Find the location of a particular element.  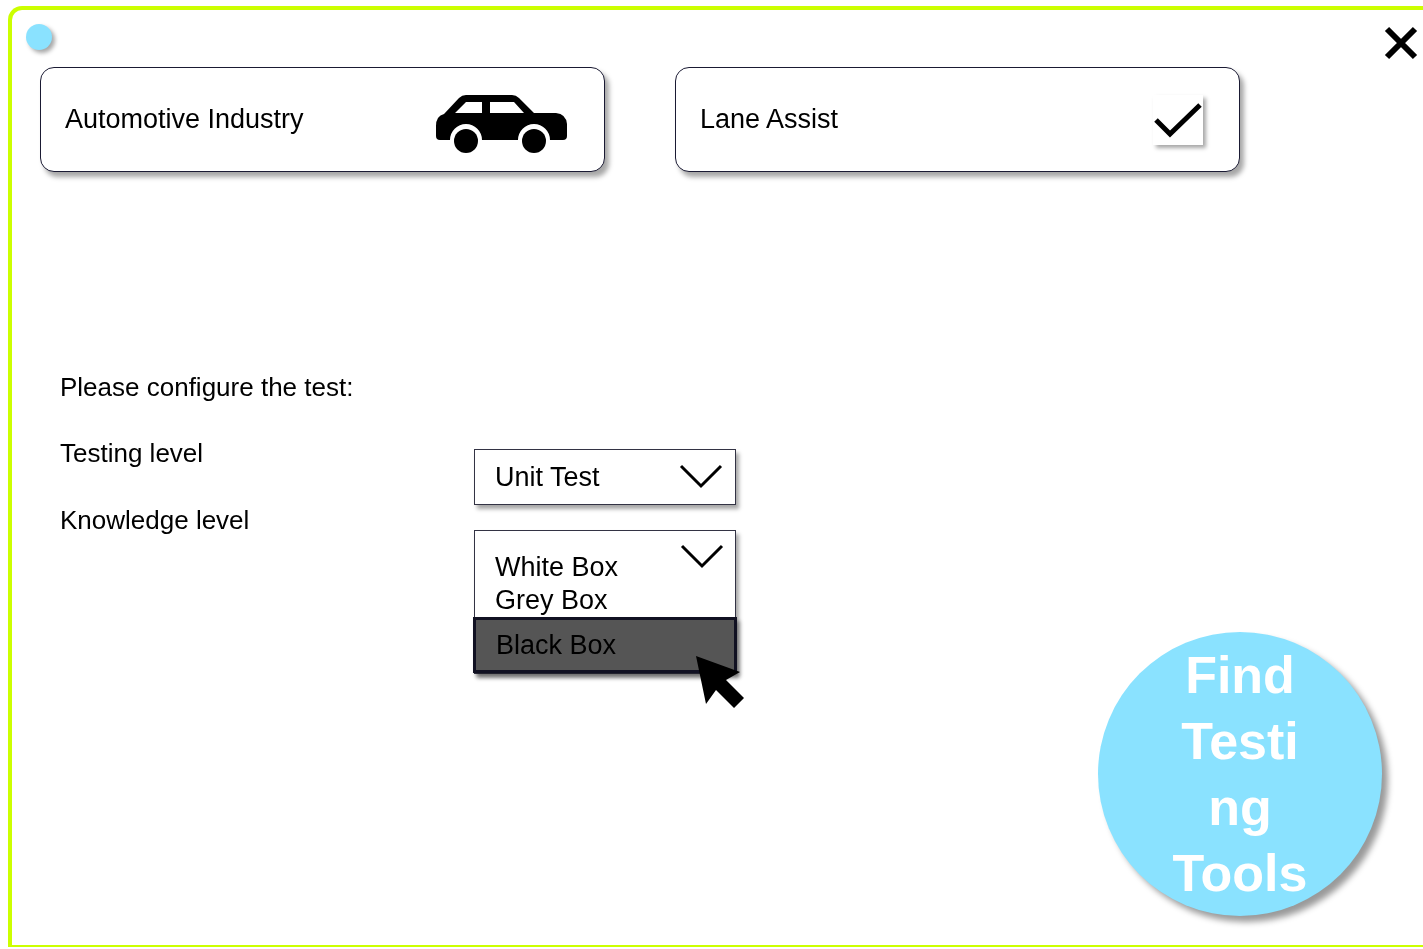

checkbox is located at coordinates (1178, 119).